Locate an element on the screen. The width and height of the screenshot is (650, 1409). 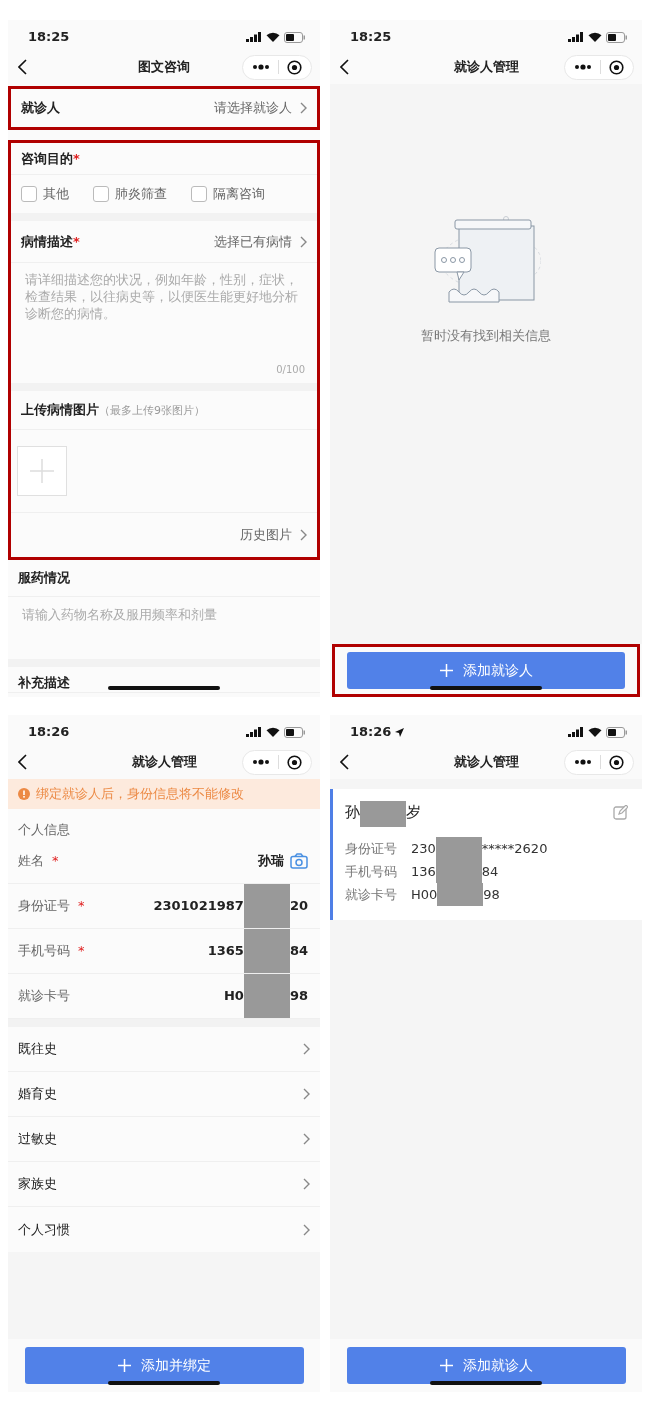
field-value: H0 is located at coordinates (233, 996).